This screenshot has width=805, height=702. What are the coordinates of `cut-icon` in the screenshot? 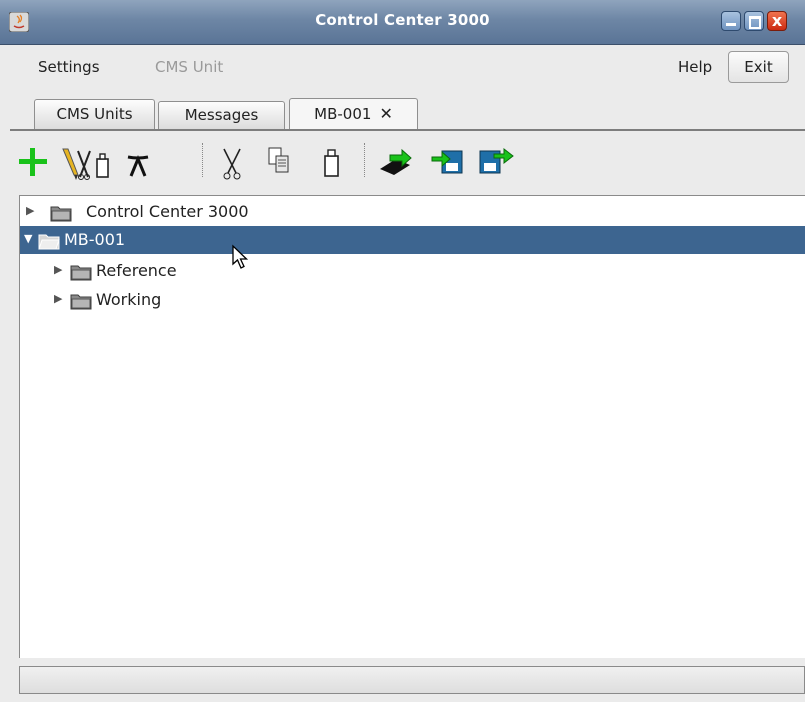 It's located at (232, 163).